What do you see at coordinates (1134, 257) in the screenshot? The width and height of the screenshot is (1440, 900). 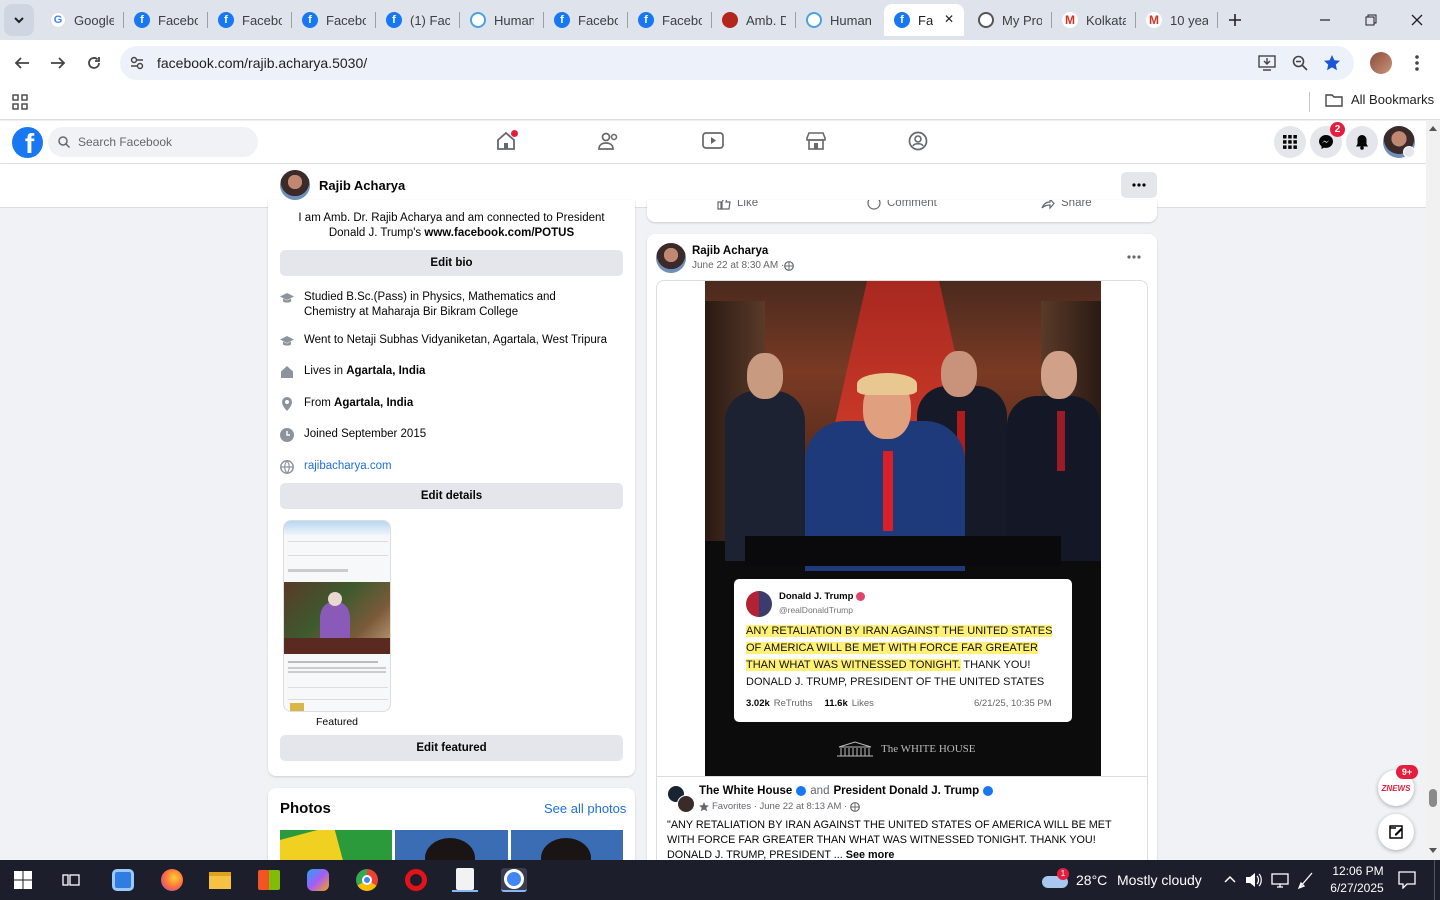 I see `more-horizontal-icon` at bounding box center [1134, 257].